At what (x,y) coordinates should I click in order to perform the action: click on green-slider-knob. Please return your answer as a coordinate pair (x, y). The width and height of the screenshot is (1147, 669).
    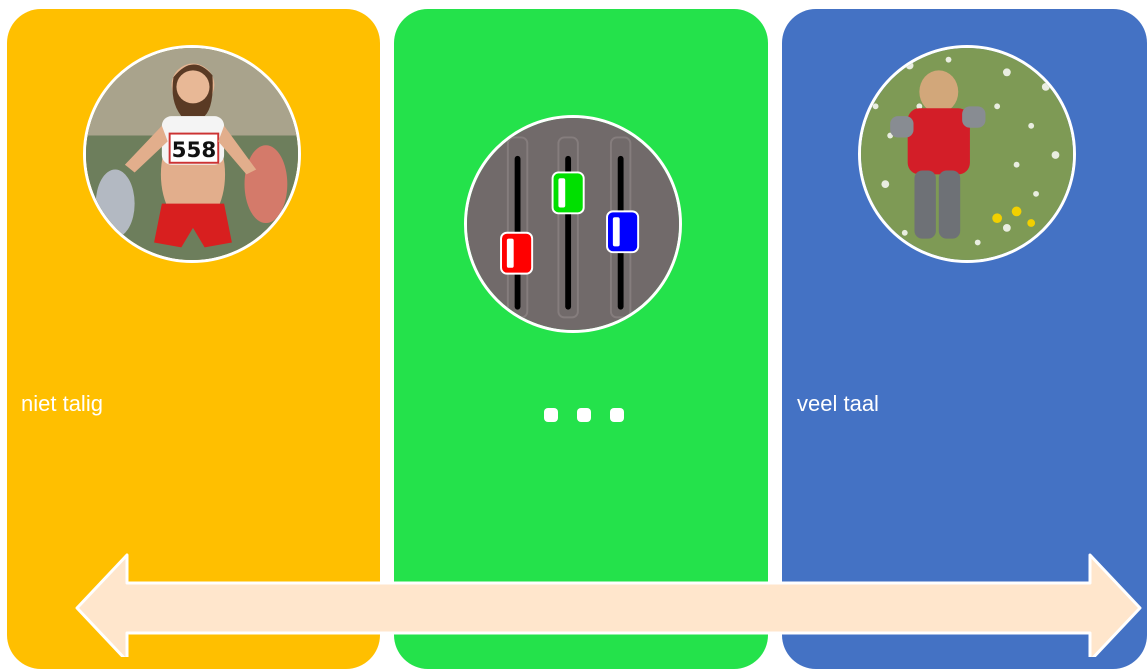
    Looking at the image, I should click on (568, 193).